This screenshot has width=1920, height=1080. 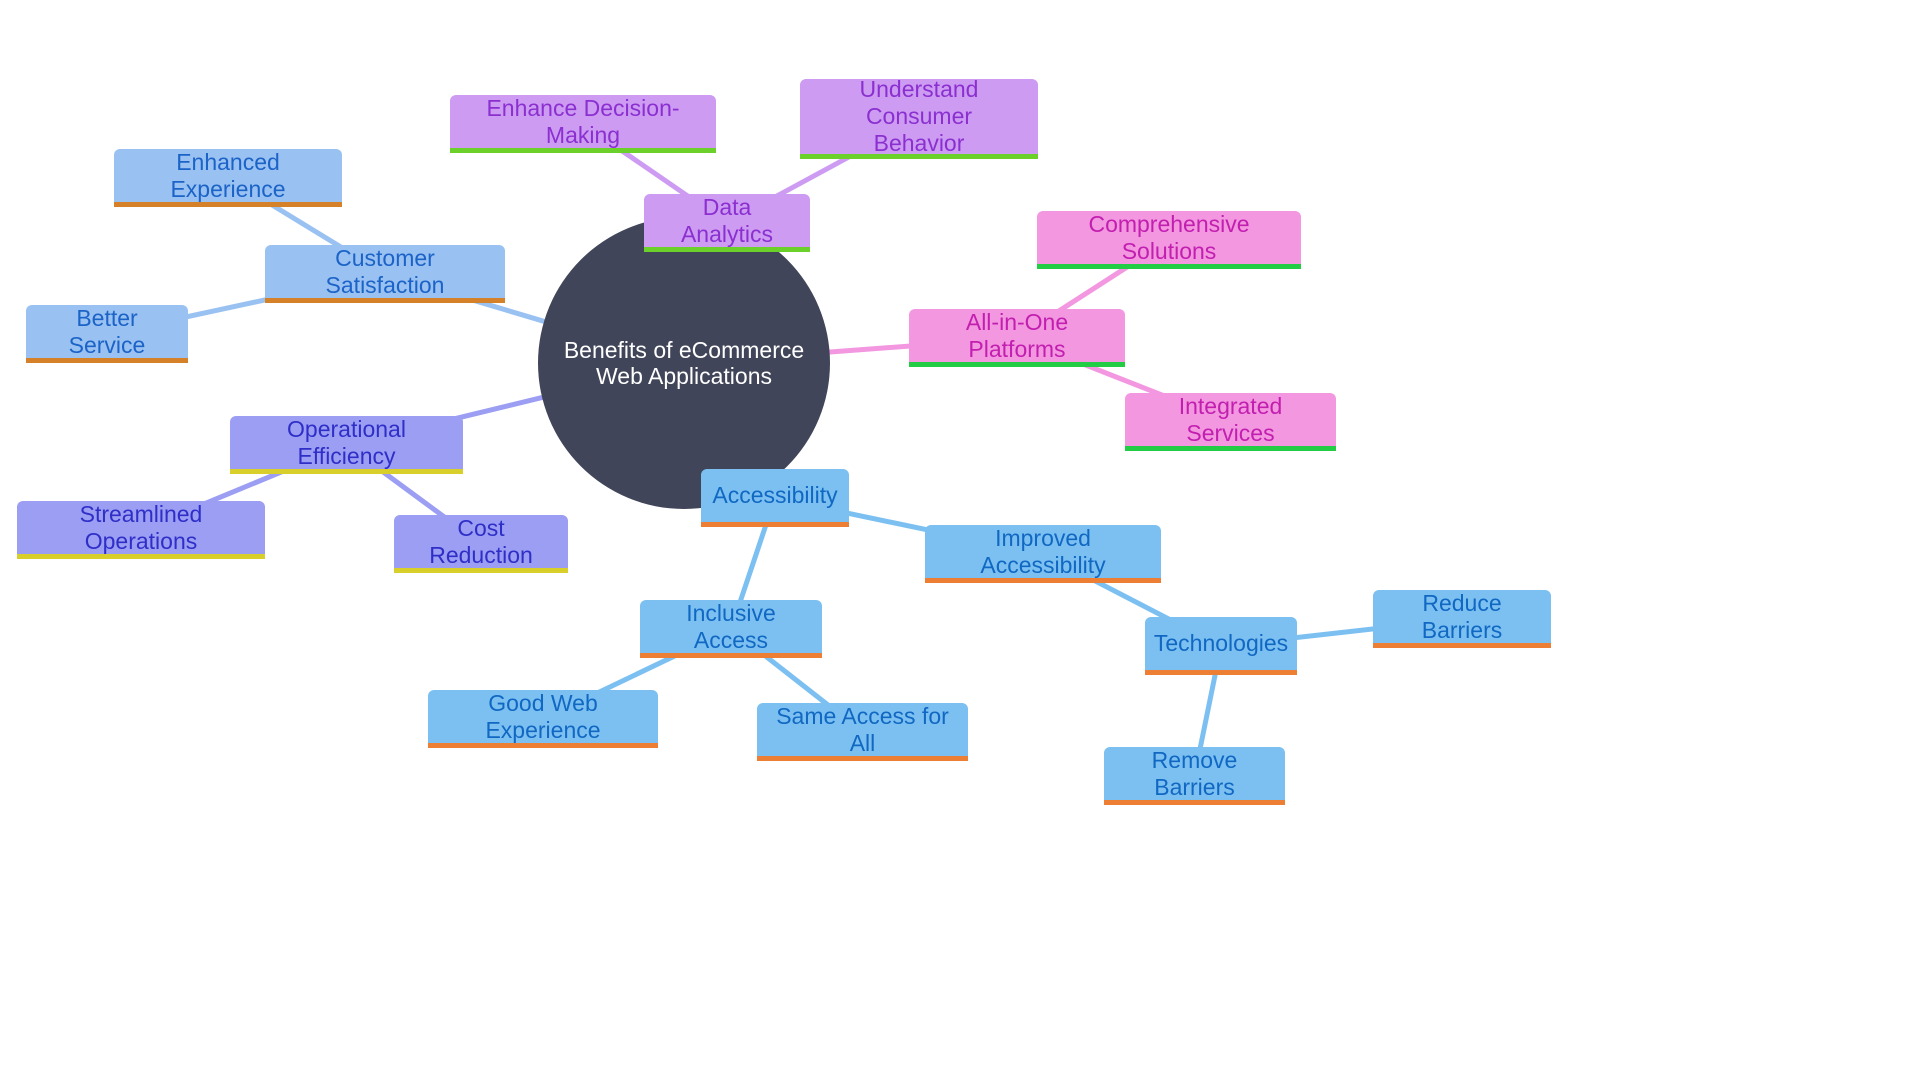 I want to click on node-comprehensive-solutions: Comprehensive Solutions, so click(x=1169, y=240).